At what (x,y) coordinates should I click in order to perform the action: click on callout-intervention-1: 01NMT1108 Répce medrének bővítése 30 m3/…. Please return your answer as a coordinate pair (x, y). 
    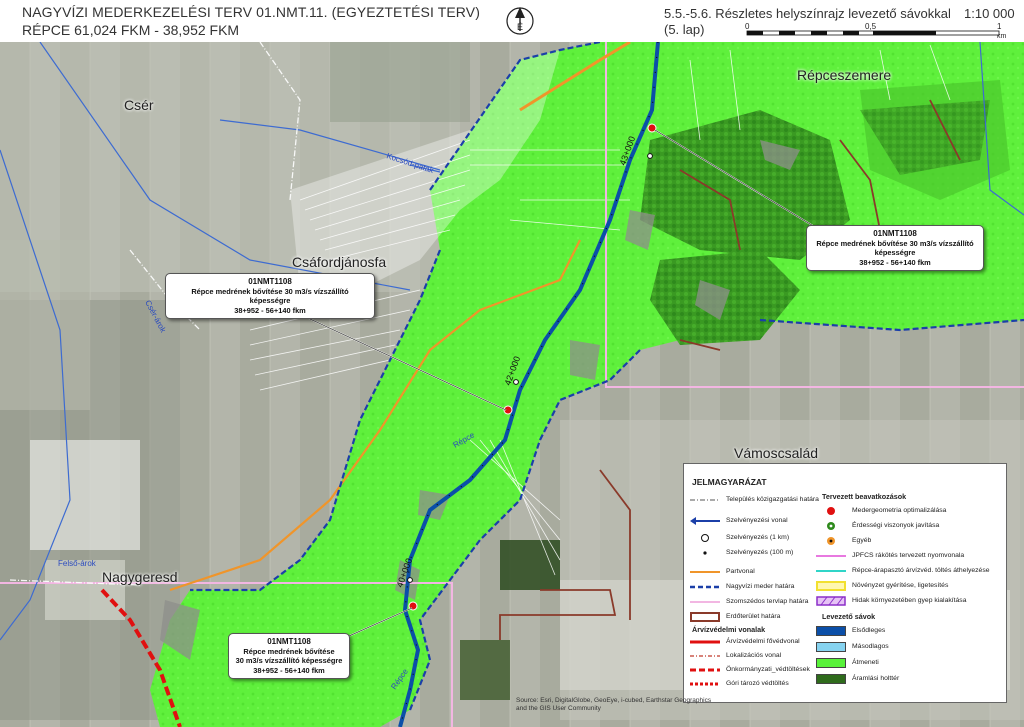
    Looking at the image, I should click on (895, 248).